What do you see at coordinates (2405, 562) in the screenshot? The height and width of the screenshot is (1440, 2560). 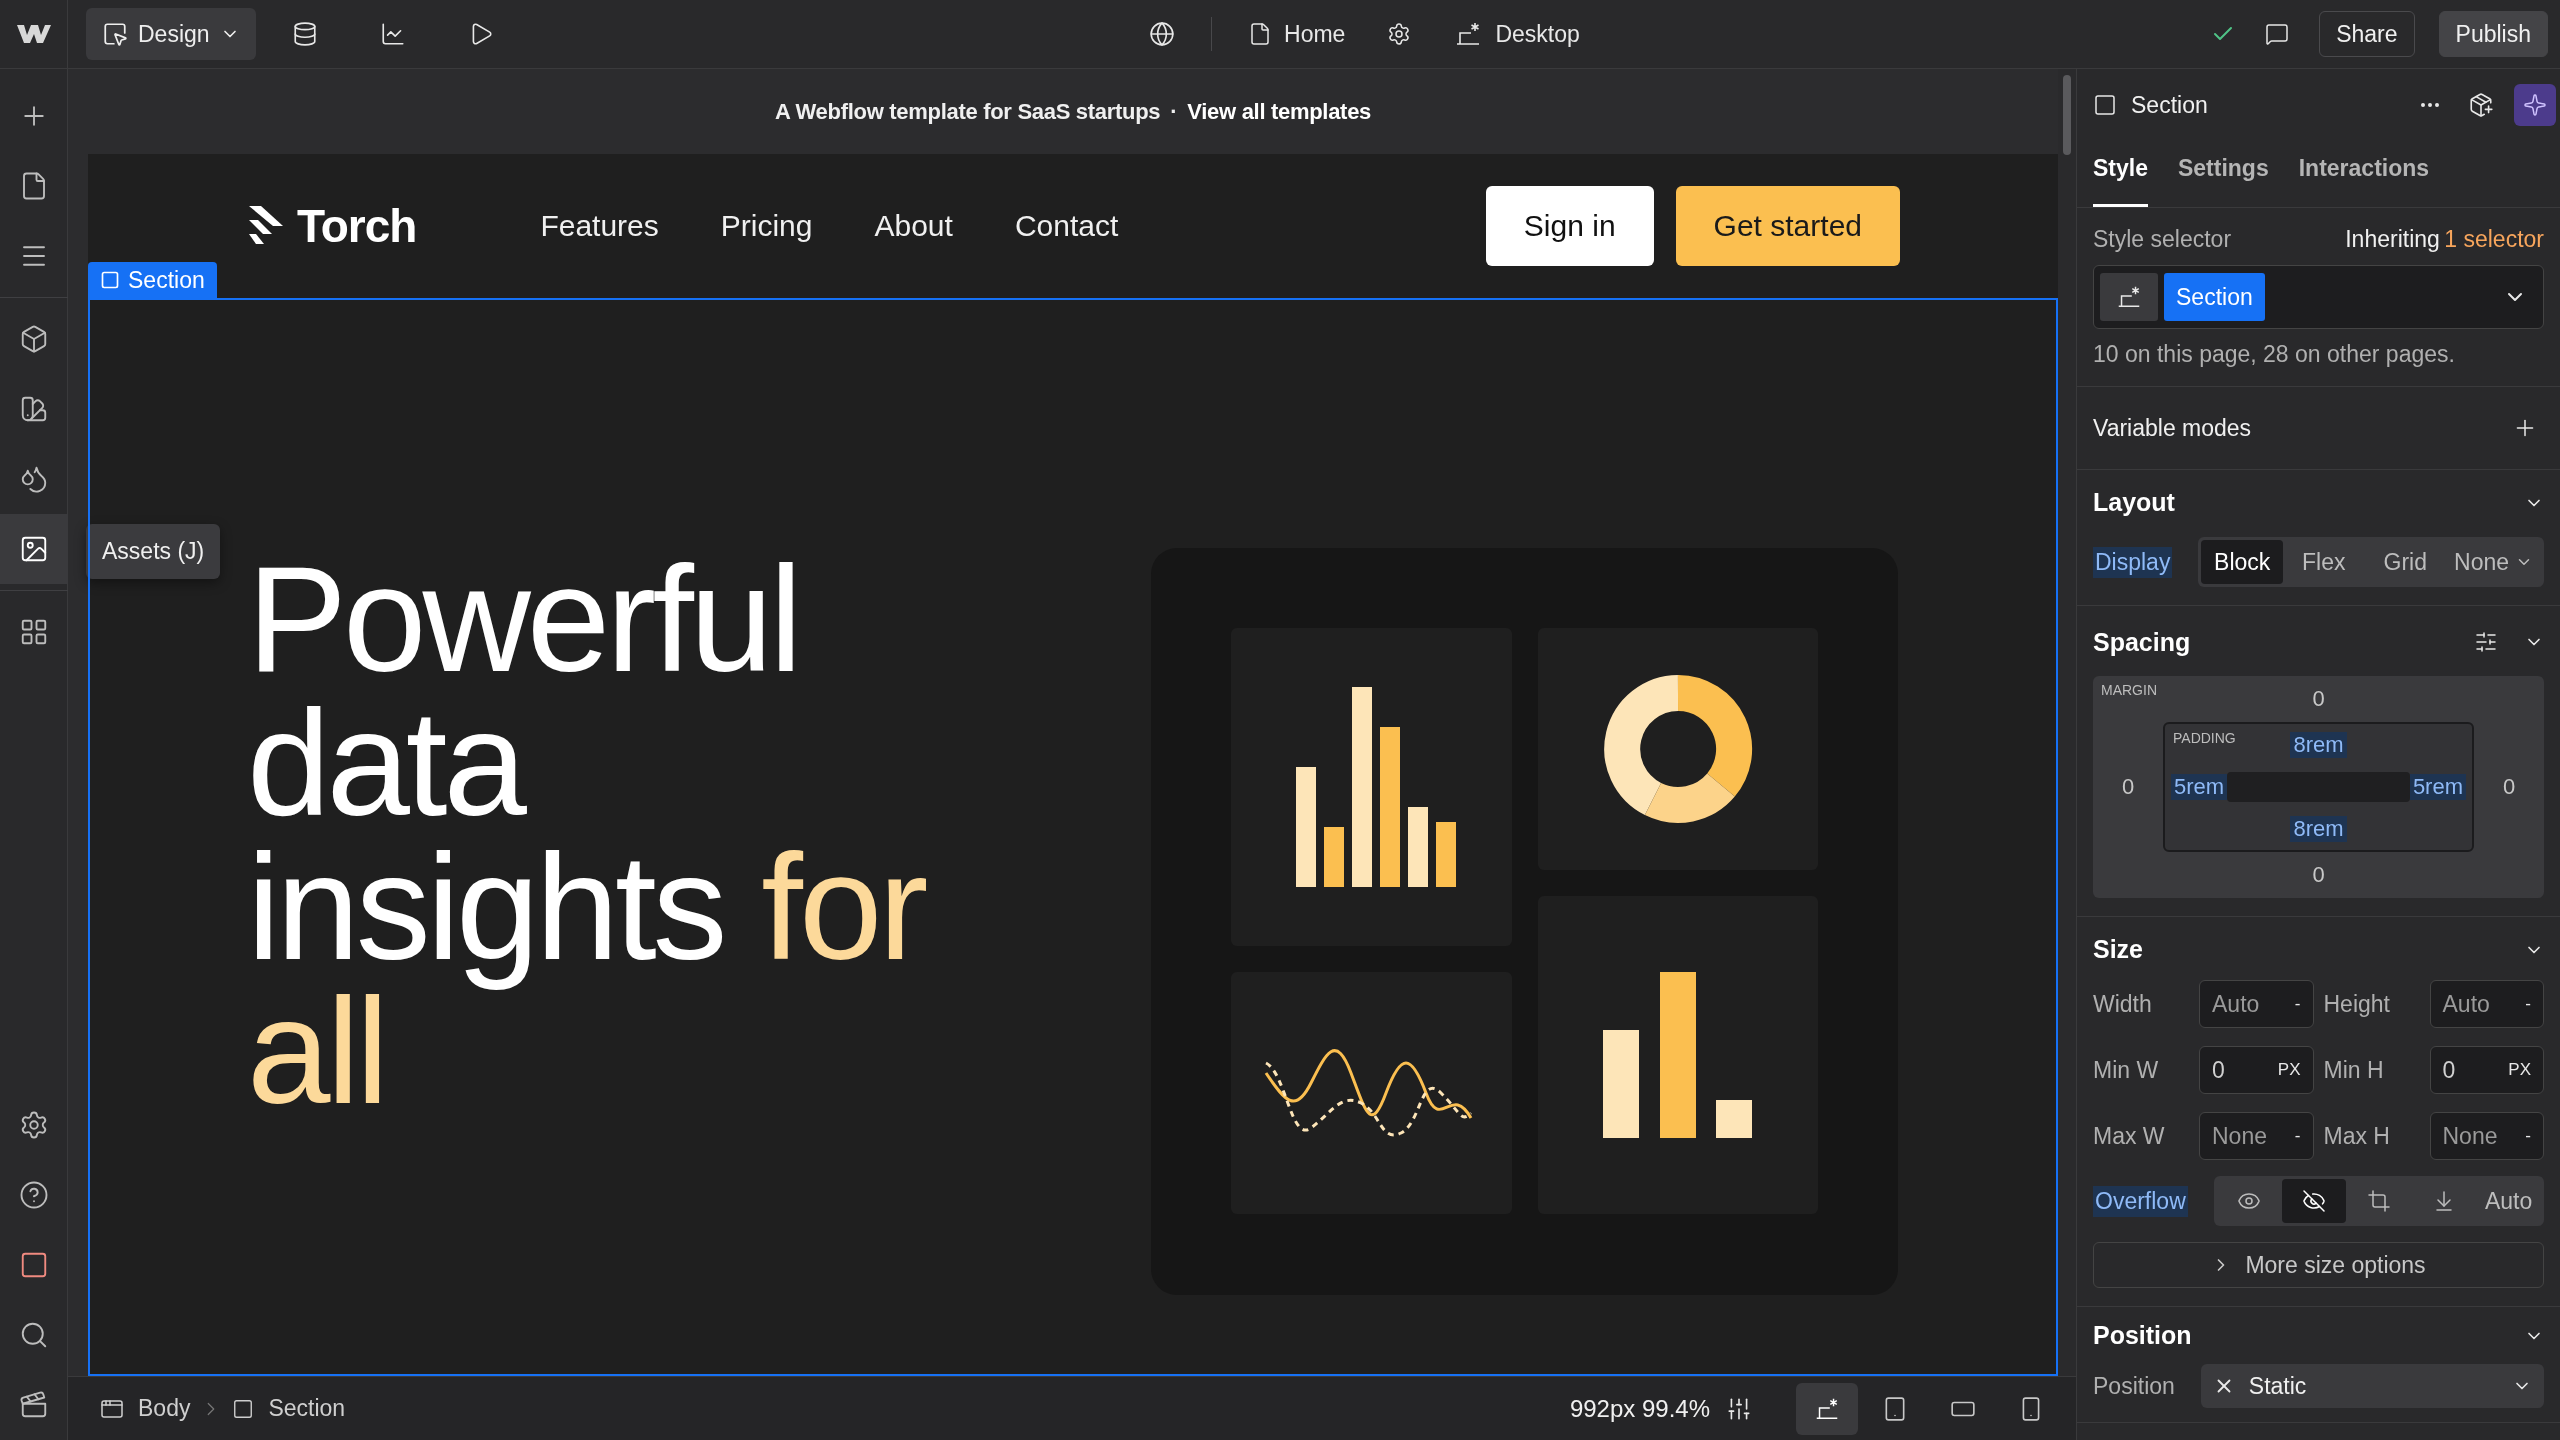 I see `display-option: Grid` at bounding box center [2405, 562].